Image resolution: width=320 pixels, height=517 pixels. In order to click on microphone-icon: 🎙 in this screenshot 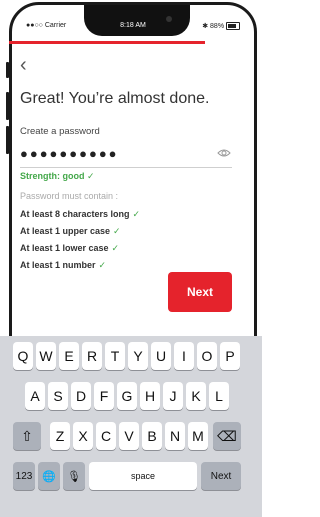, I will do `click(74, 476)`.